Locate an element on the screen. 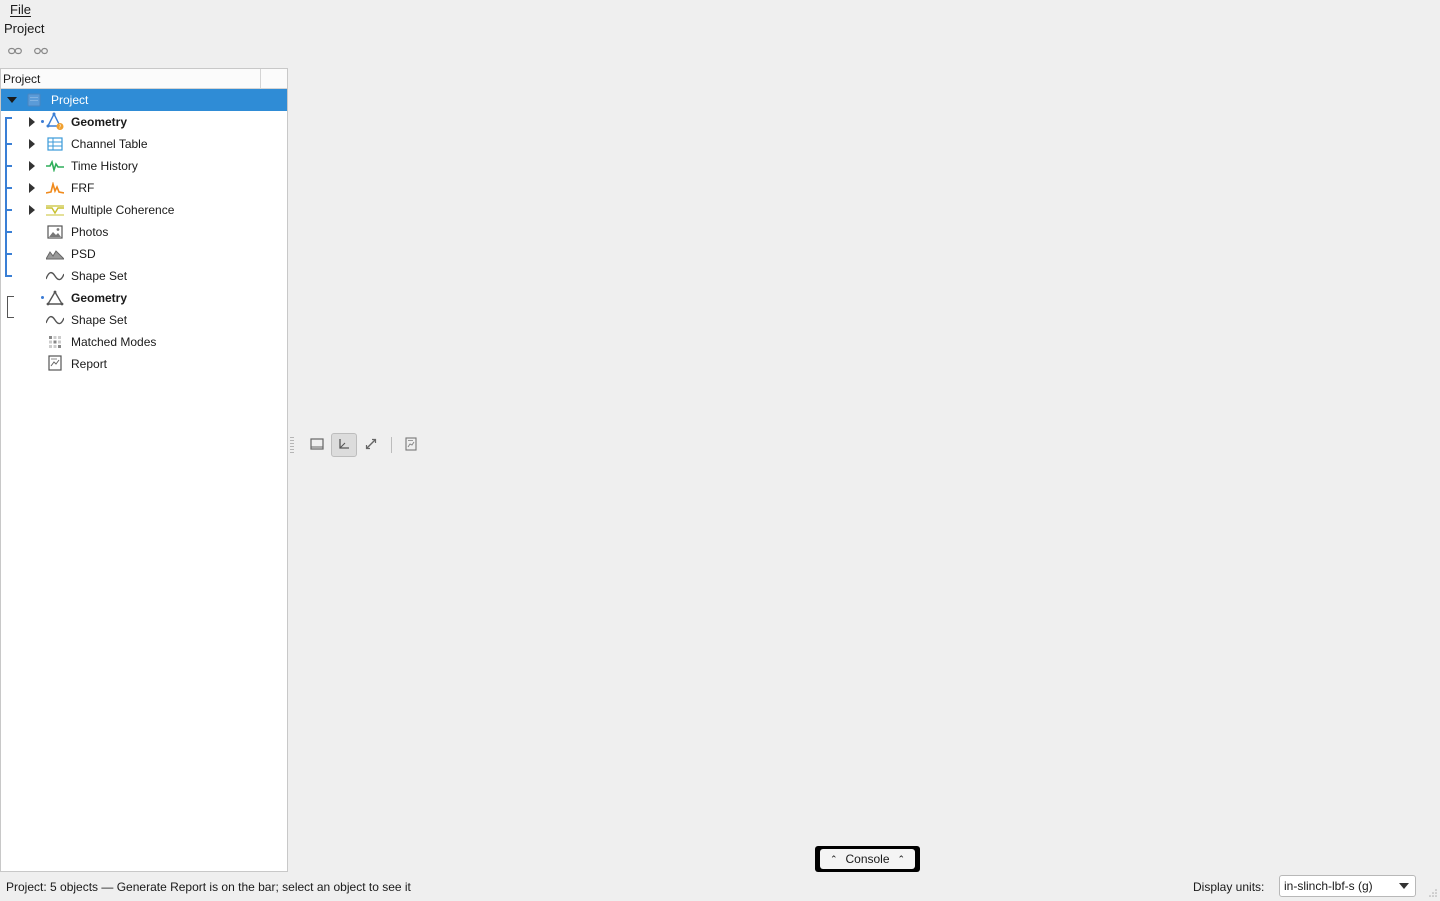 The width and height of the screenshot is (1440, 901). frame-icon is located at coordinates (317, 445).